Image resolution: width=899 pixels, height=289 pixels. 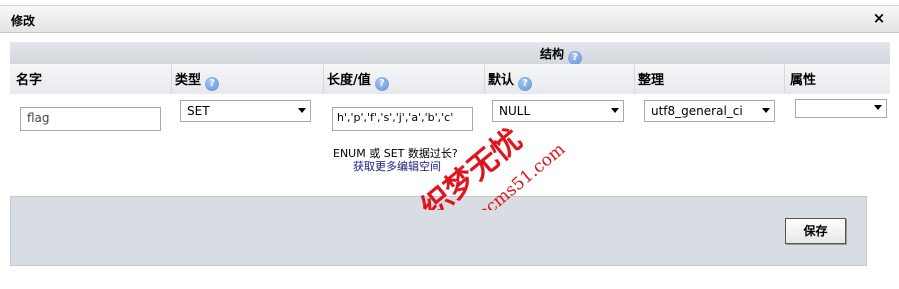 What do you see at coordinates (188, 80) in the screenshot?
I see `column-head-type-label: 类型` at bounding box center [188, 80].